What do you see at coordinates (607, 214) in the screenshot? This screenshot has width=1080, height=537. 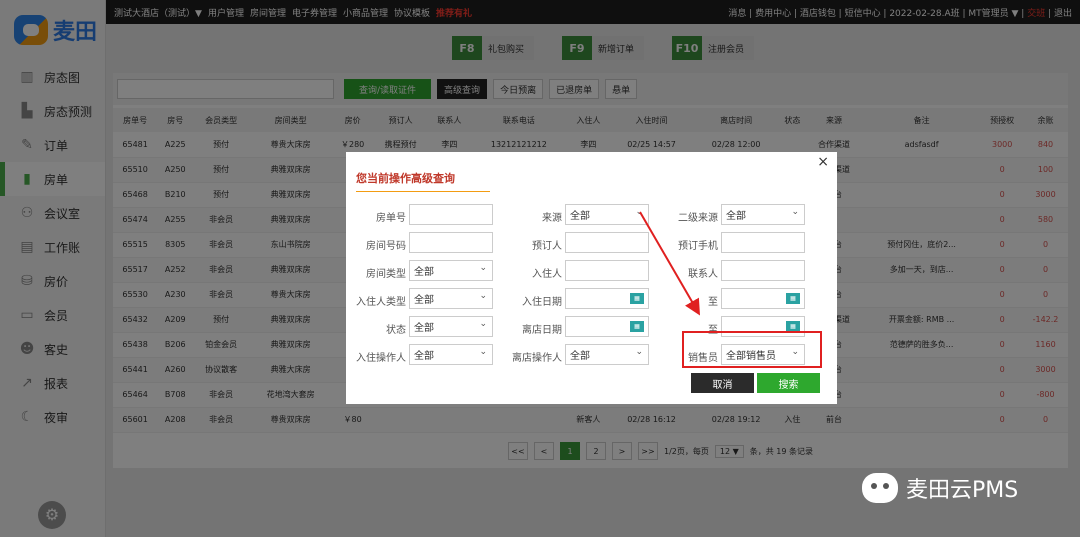 I see `source-select: 全部 ⌄` at bounding box center [607, 214].